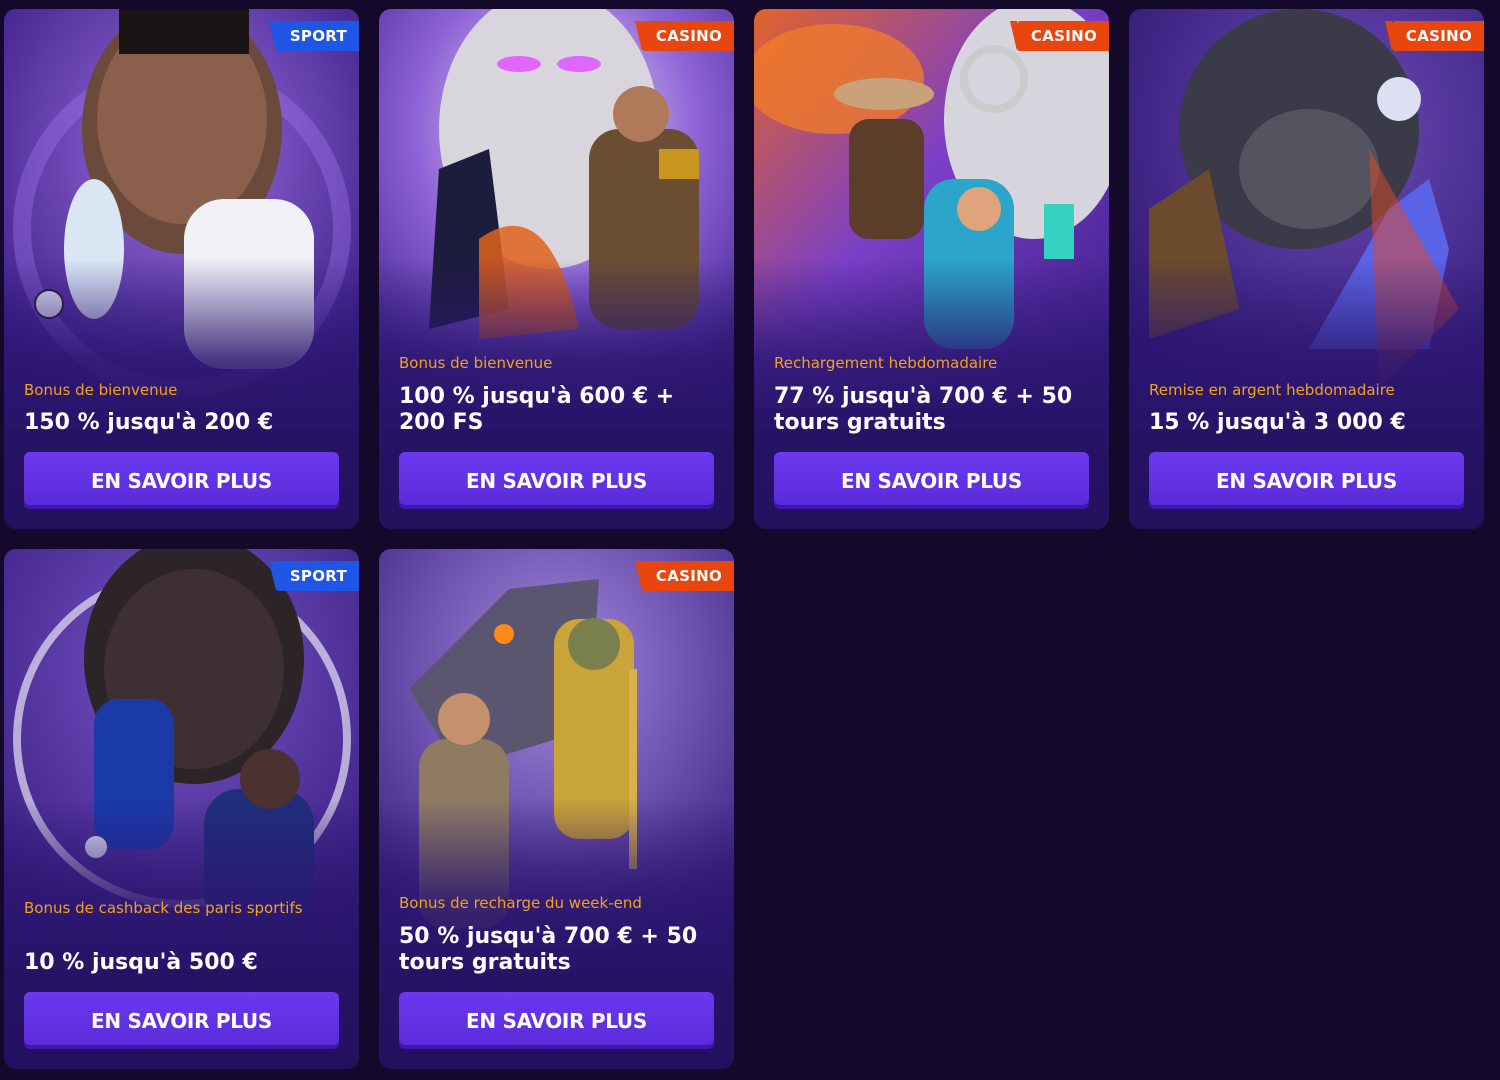  I want to click on promo-subtitle: Bonus de cashback des paris sportifs, so click(163, 908).